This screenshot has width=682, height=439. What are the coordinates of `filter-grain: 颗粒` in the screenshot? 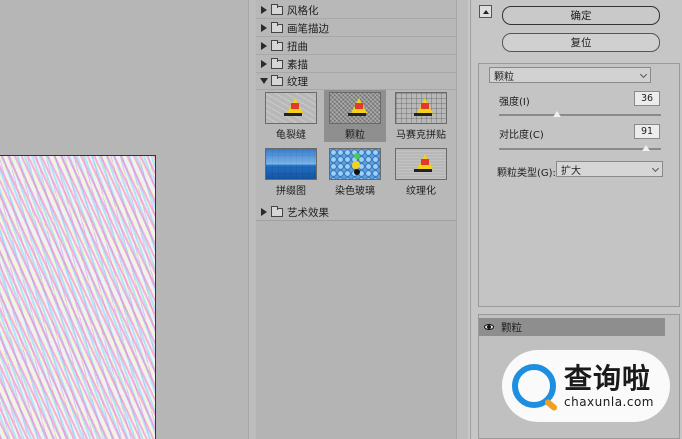 It's located at (355, 116).